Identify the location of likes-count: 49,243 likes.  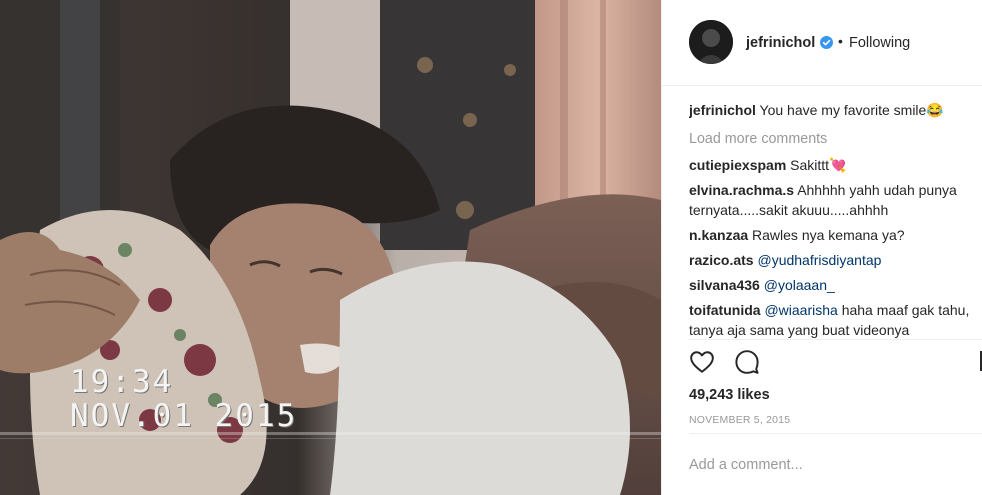
(729, 395).